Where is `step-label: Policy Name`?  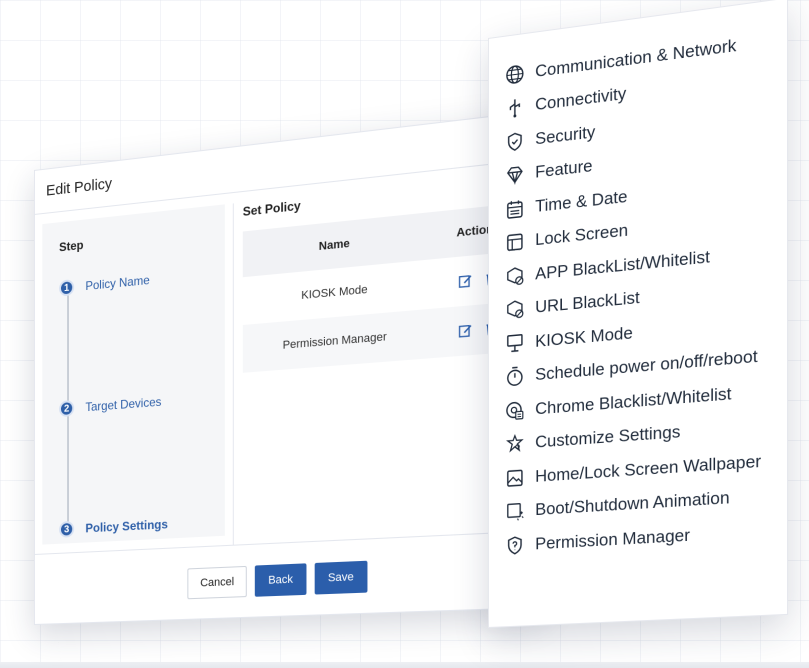 step-label: Policy Name is located at coordinates (117, 283).